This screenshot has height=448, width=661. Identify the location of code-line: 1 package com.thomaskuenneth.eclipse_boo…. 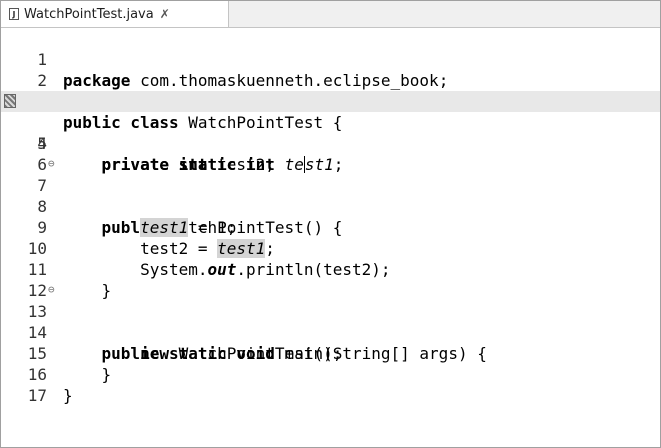
(330, 59).